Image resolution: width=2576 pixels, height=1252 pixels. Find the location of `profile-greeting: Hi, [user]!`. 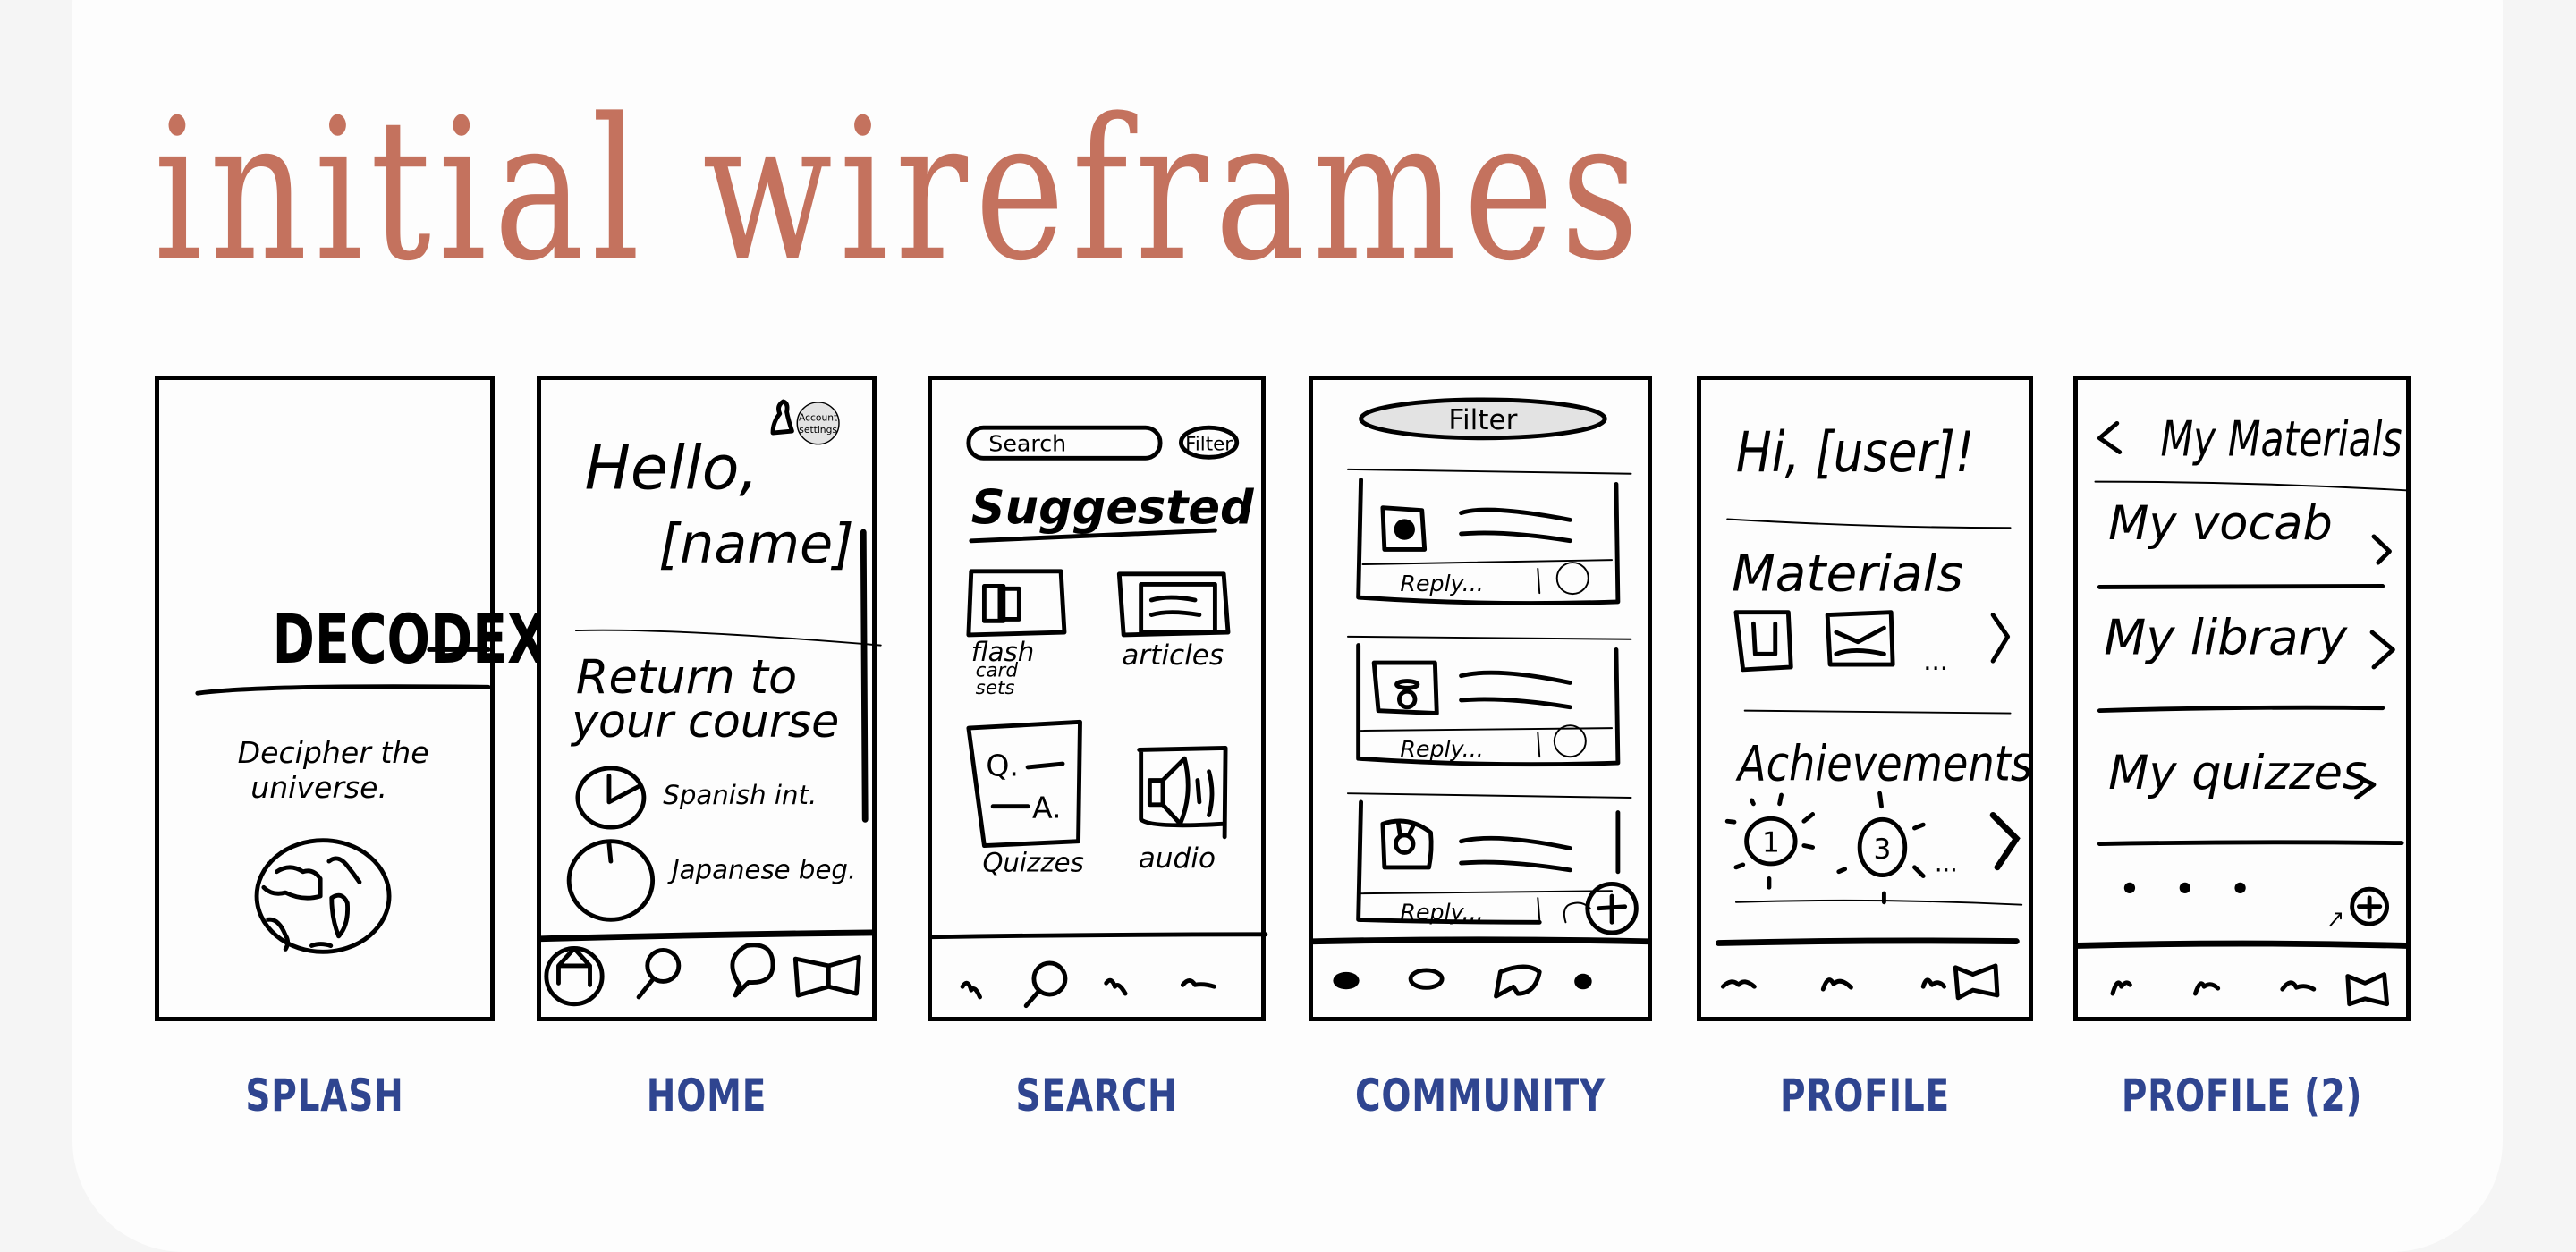

profile-greeting: Hi, [user]! is located at coordinates (1855, 452).